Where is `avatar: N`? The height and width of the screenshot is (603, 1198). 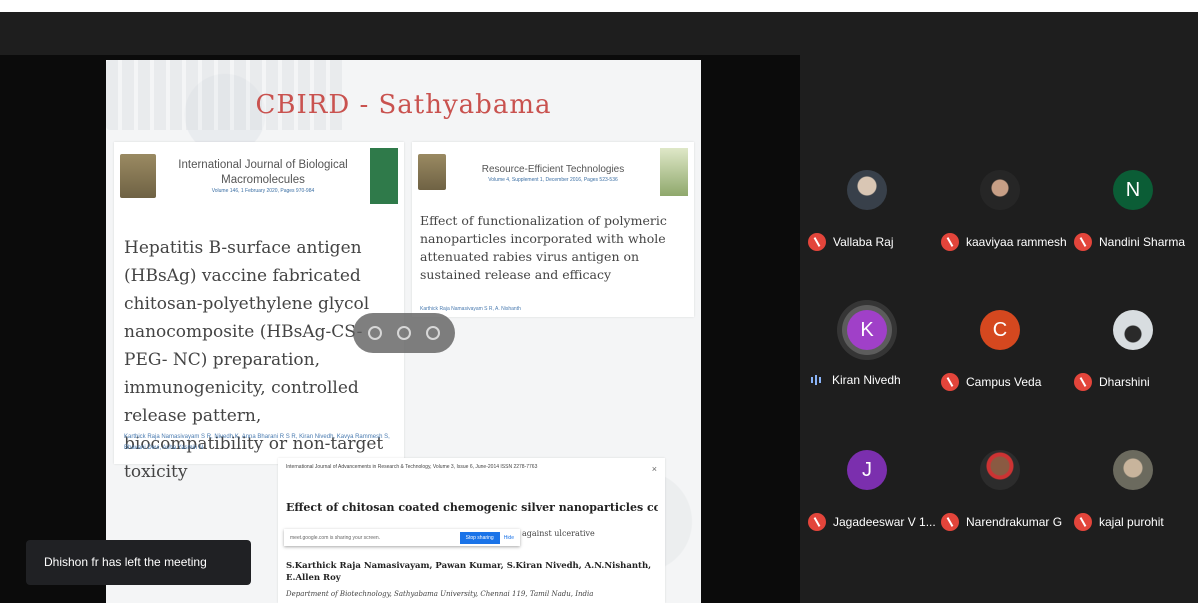
avatar: N is located at coordinates (1133, 190).